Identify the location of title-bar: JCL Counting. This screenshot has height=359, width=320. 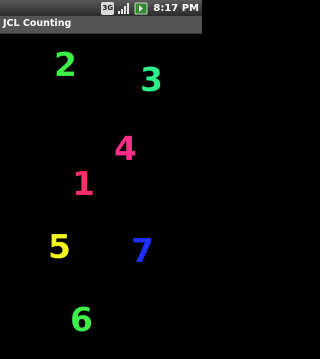
(101, 25).